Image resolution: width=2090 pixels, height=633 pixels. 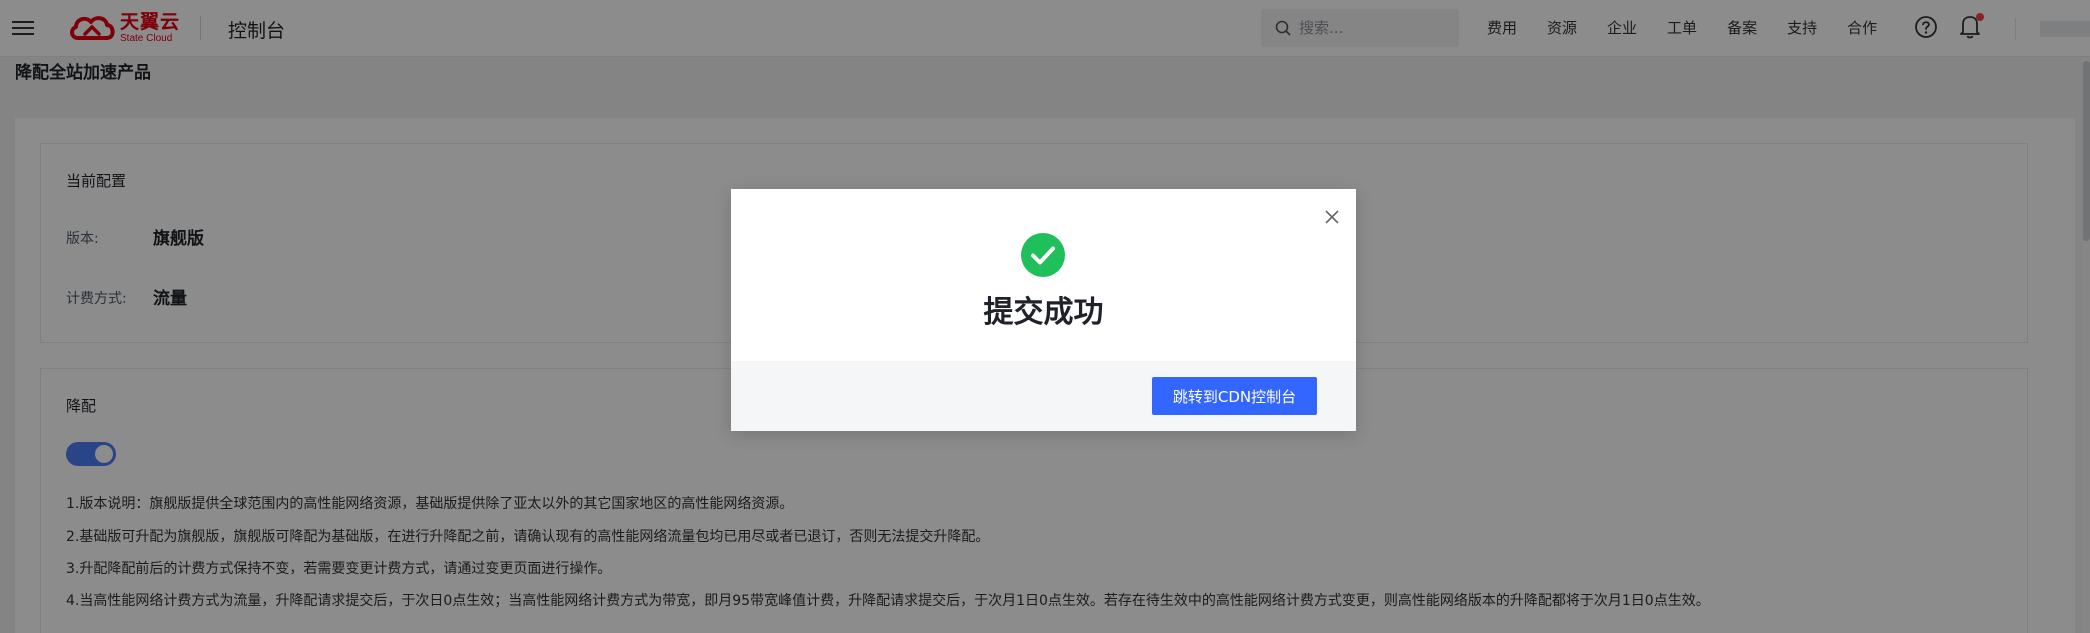 What do you see at coordinates (1043, 396) in the screenshot?
I see `dialog-footer: 跳转到CDN控制台` at bounding box center [1043, 396].